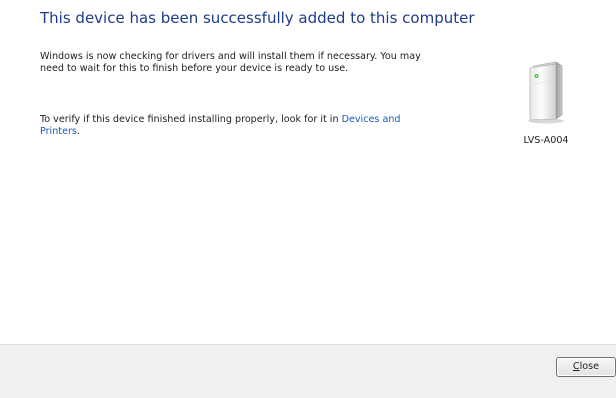 Image resolution: width=616 pixels, height=398 pixels. I want to click on close-button-accelerator: C, so click(576, 366).